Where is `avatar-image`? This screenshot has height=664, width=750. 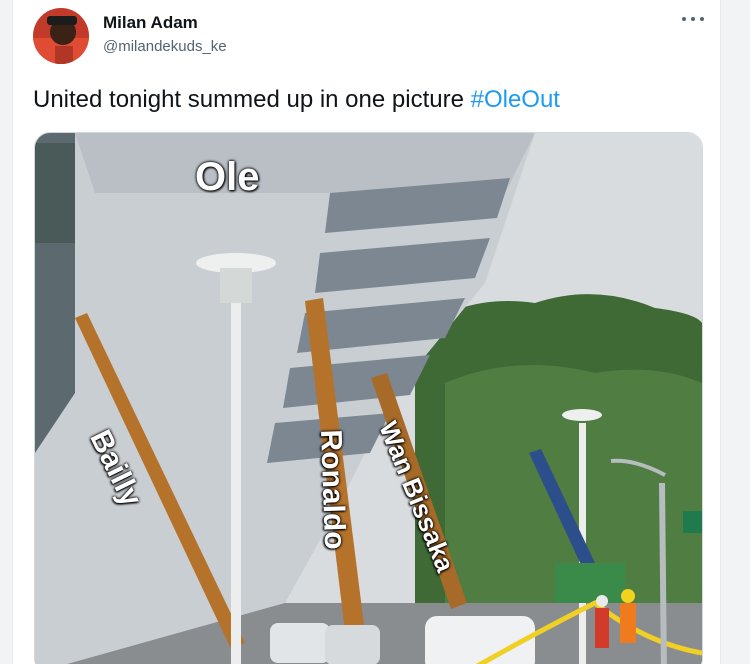
avatar-image is located at coordinates (61, 36).